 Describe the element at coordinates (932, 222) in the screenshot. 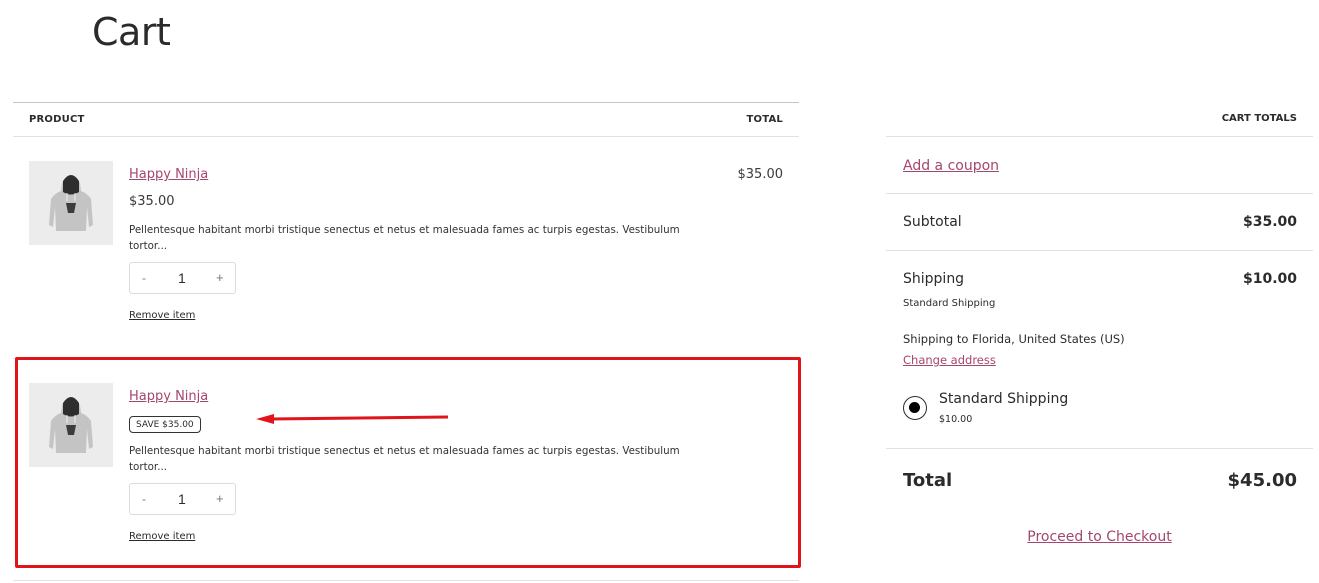

I see `subtotal-label: Subtotal` at that location.